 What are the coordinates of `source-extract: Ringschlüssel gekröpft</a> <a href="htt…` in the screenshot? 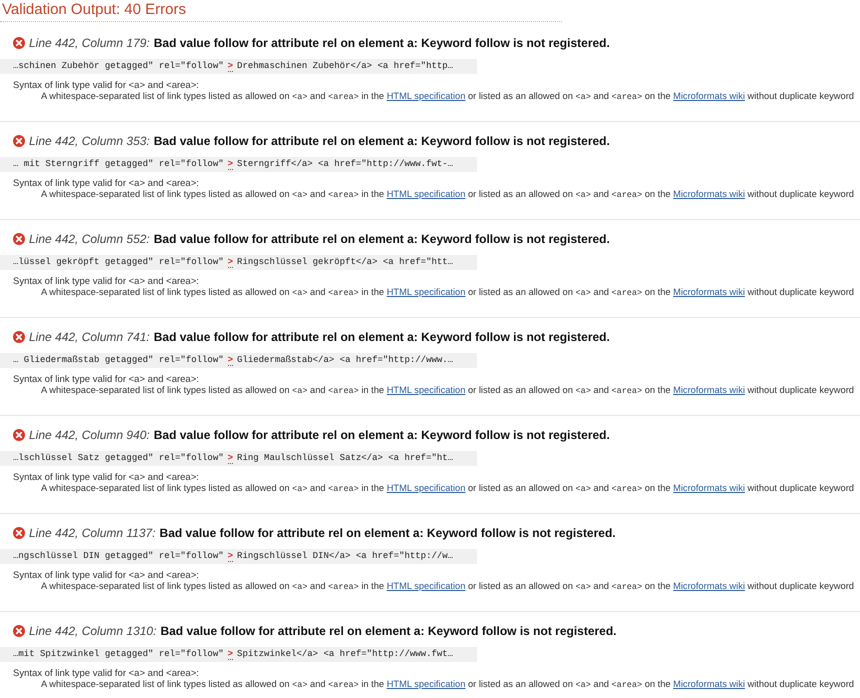 It's located at (345, 262).